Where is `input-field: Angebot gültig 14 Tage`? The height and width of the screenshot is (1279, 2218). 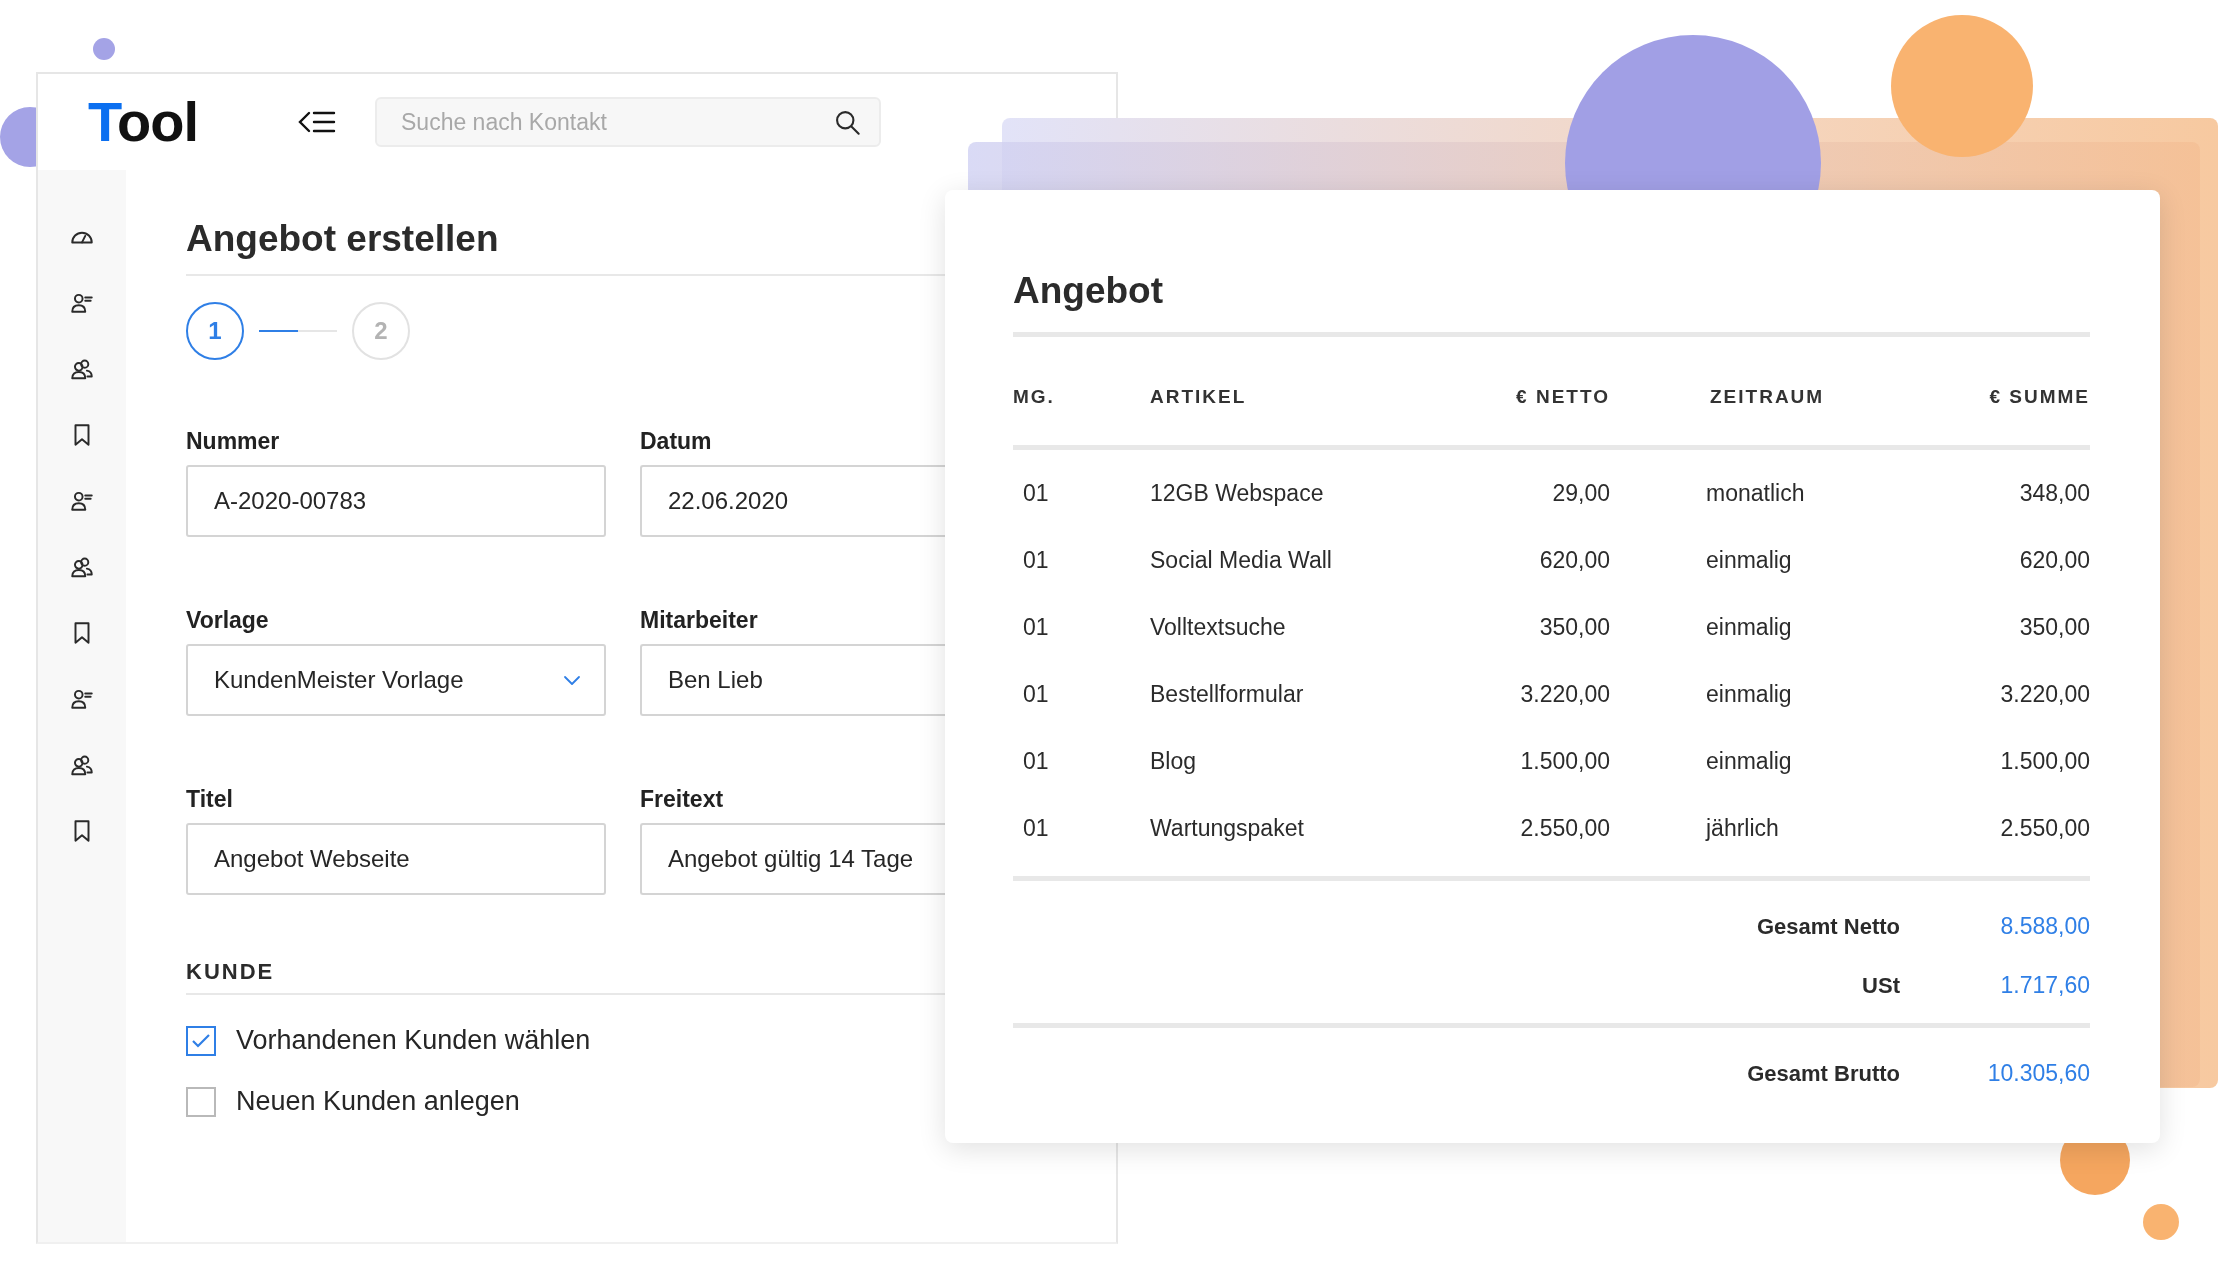
input-field: Angebot gültig 14 Tage is located at coordinates (792, 859).